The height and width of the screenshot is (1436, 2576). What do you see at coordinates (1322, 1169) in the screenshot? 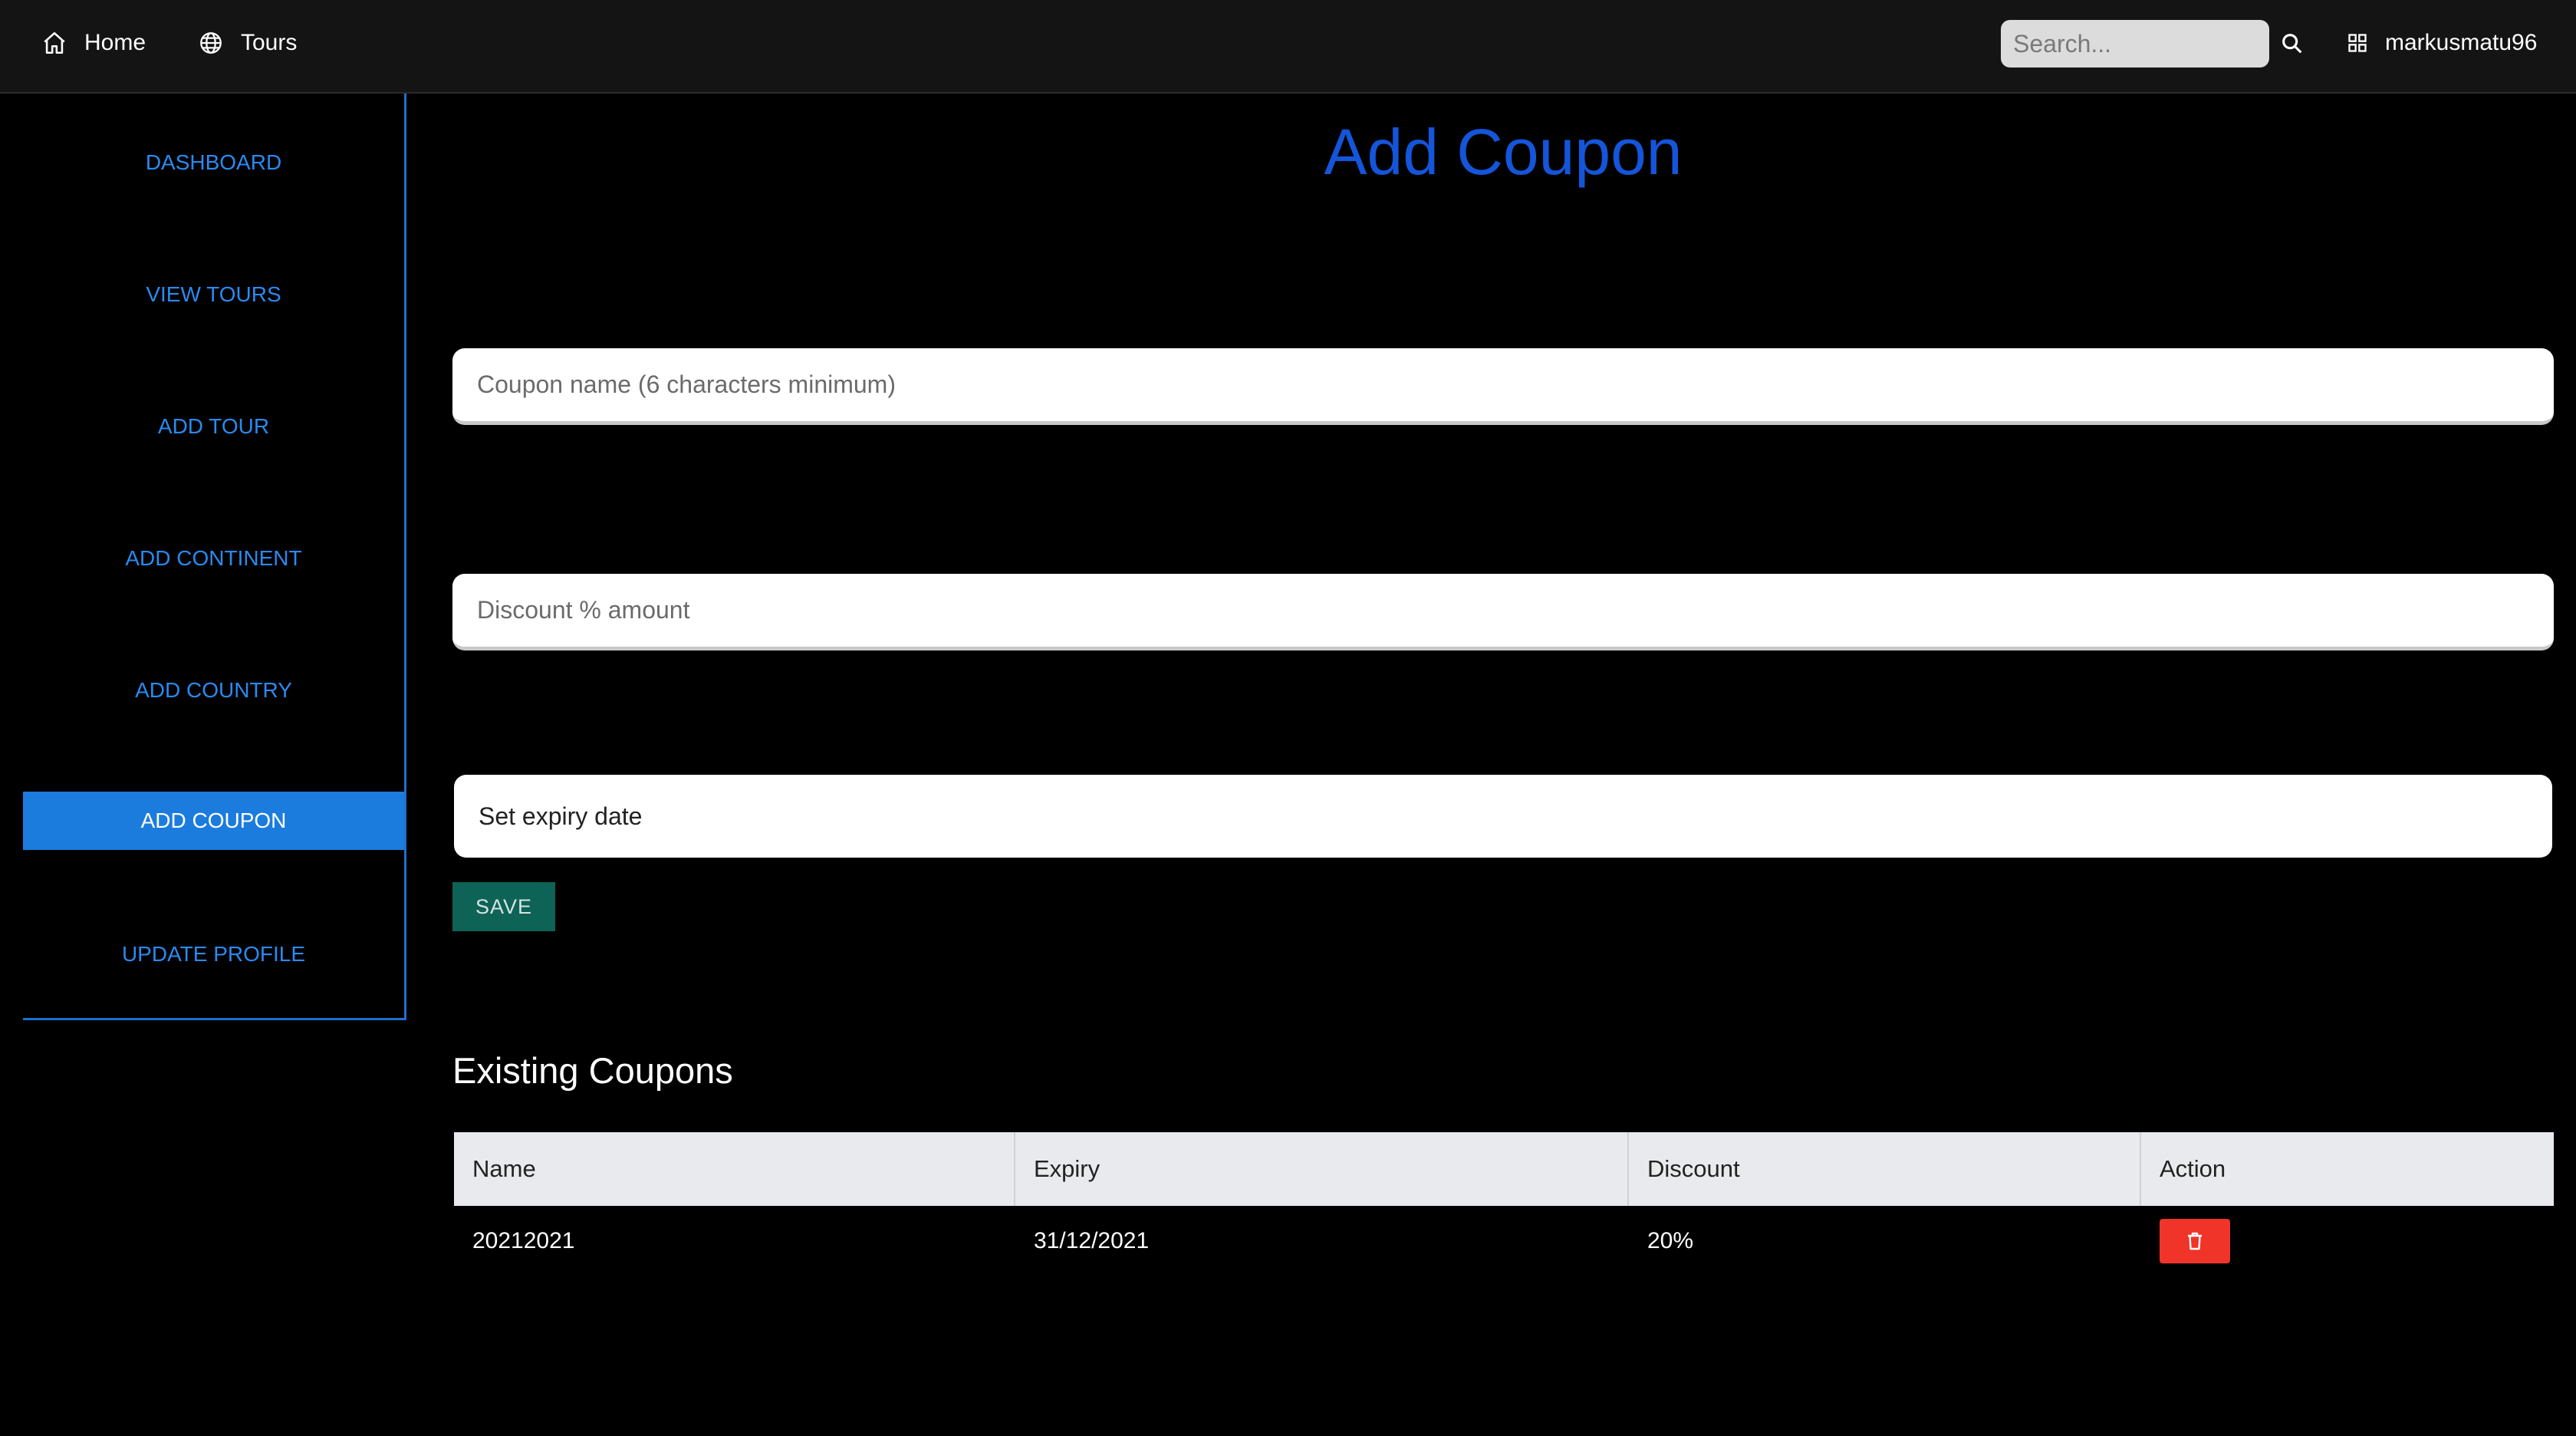
I see `column-header-expiry: Expiry` at bounding box center [1322, 1169].